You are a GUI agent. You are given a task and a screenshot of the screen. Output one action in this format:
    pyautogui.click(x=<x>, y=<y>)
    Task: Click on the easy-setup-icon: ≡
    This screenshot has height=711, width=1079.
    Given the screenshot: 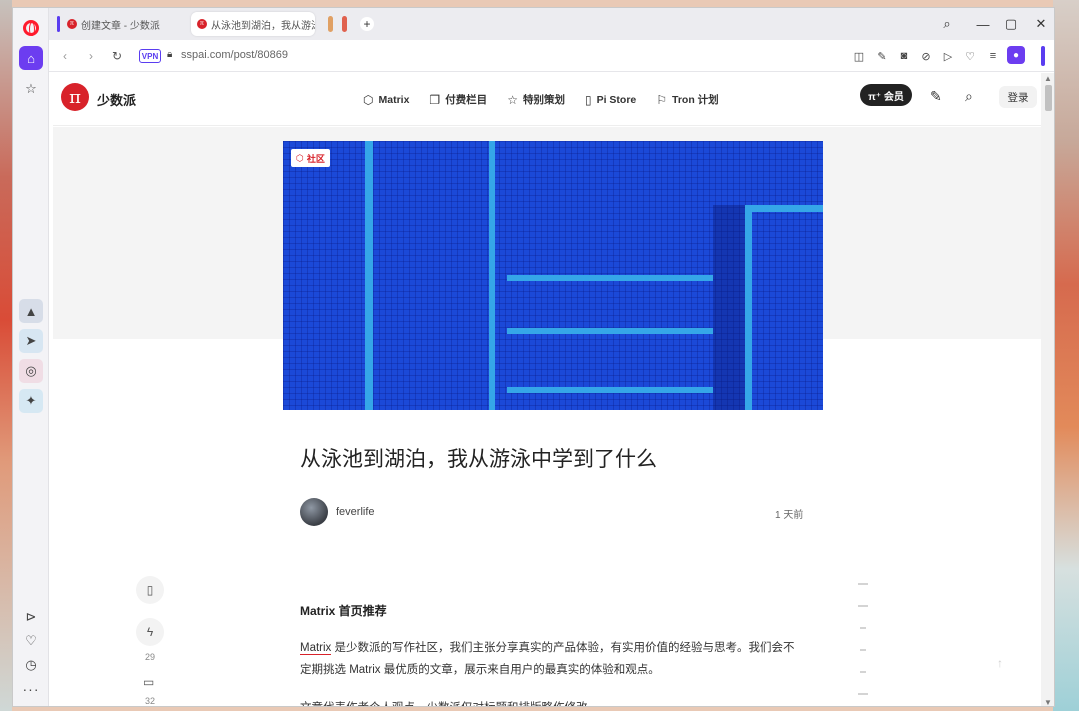 What is the action you would take?
    pyautogui.click(x=993, y=56)
    